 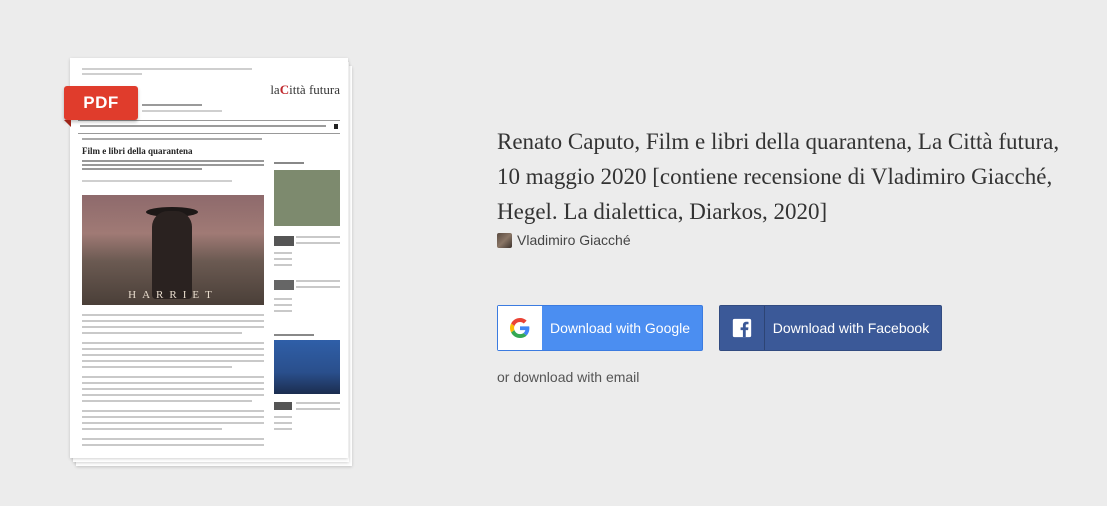 I want to click on download-google-label: Download with Google, so click(x=620, y=328).